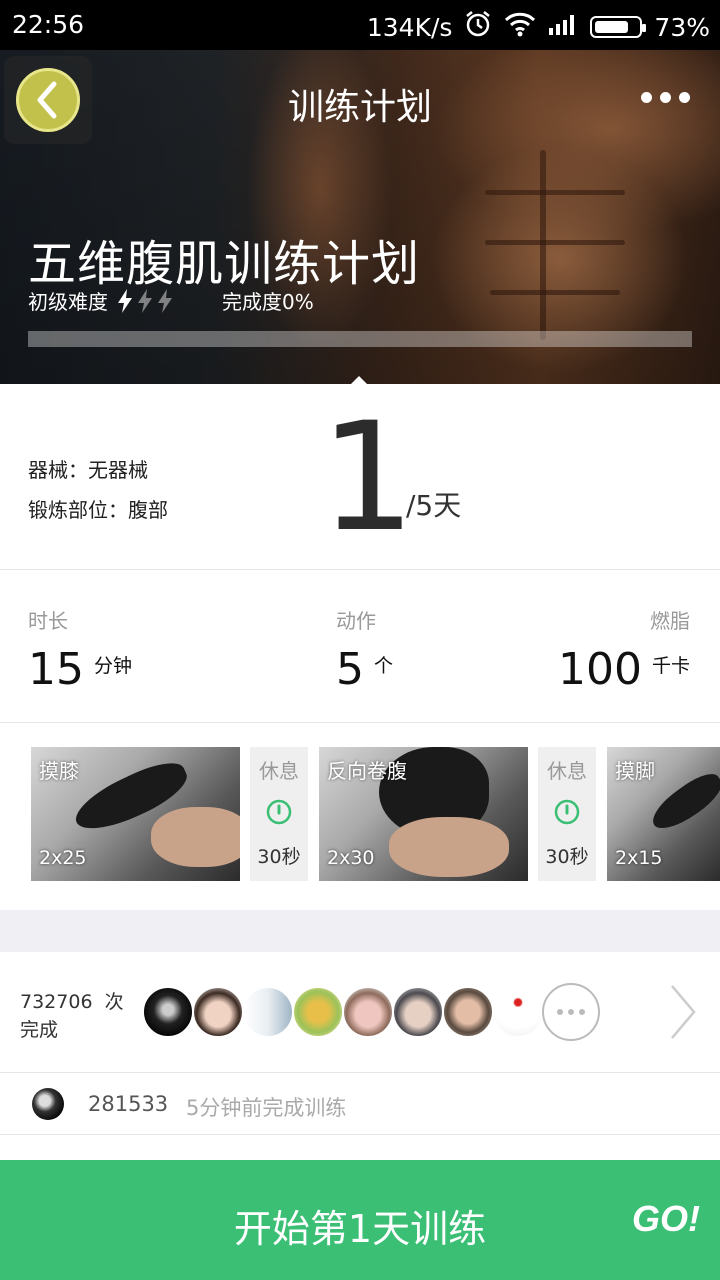  What do you see at coordinates (88, 470) in the screenshot?
I see `equipment-text: 器械：无器械` at bounding box center [88, 470].